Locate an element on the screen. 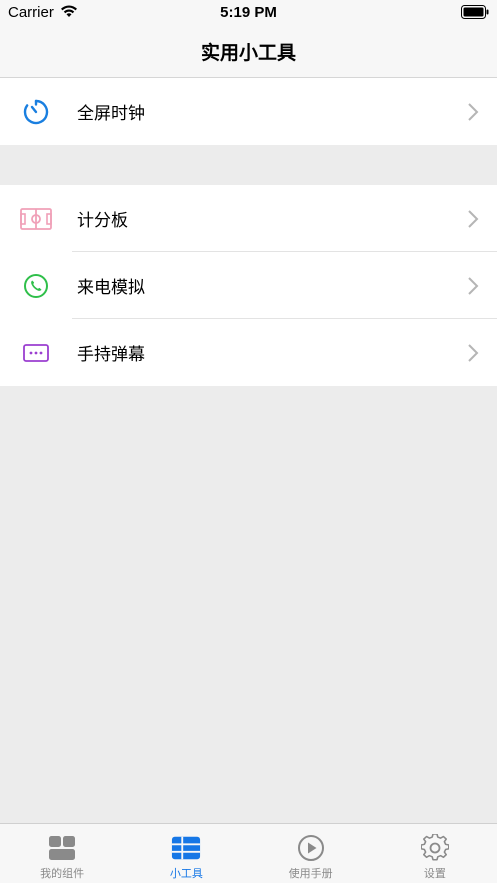 The image size is (497, 883). row-label: 来电模拟 is located at coordinates (111, 288).